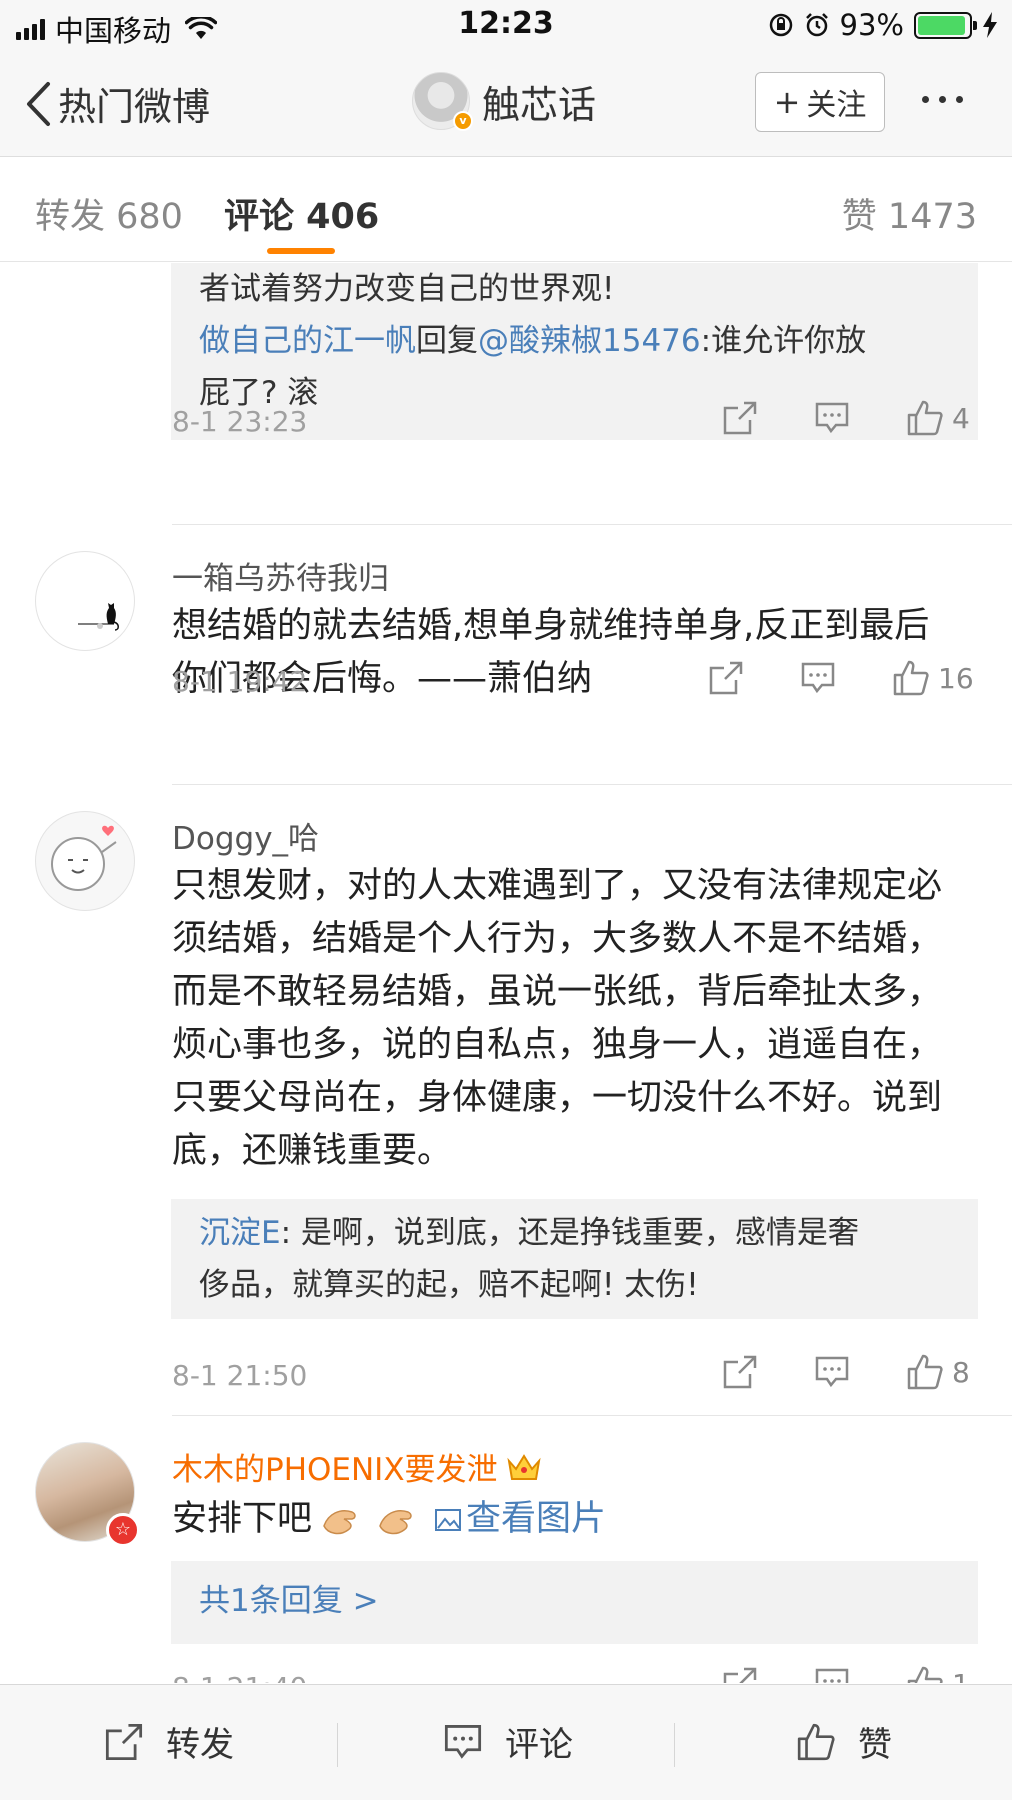  What do you see at coordinates (506, 210) in the screenshot?
I see `tab-bar: 转发 680 评论 406 赞 1473` at bounding box center [506, 210].